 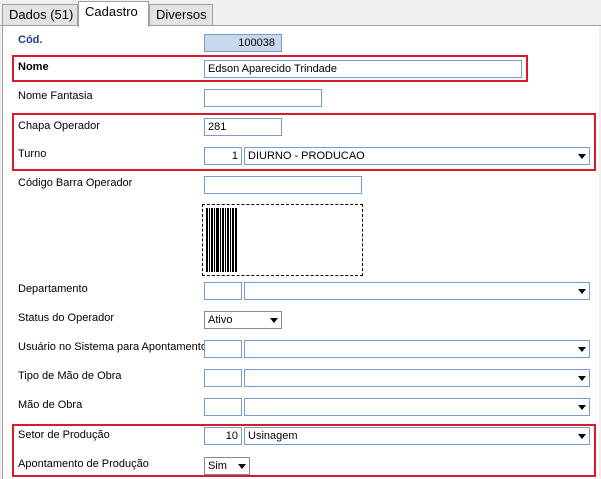 I want to click on tab-cadastro: Cadastro, so click(x=113, y=14).